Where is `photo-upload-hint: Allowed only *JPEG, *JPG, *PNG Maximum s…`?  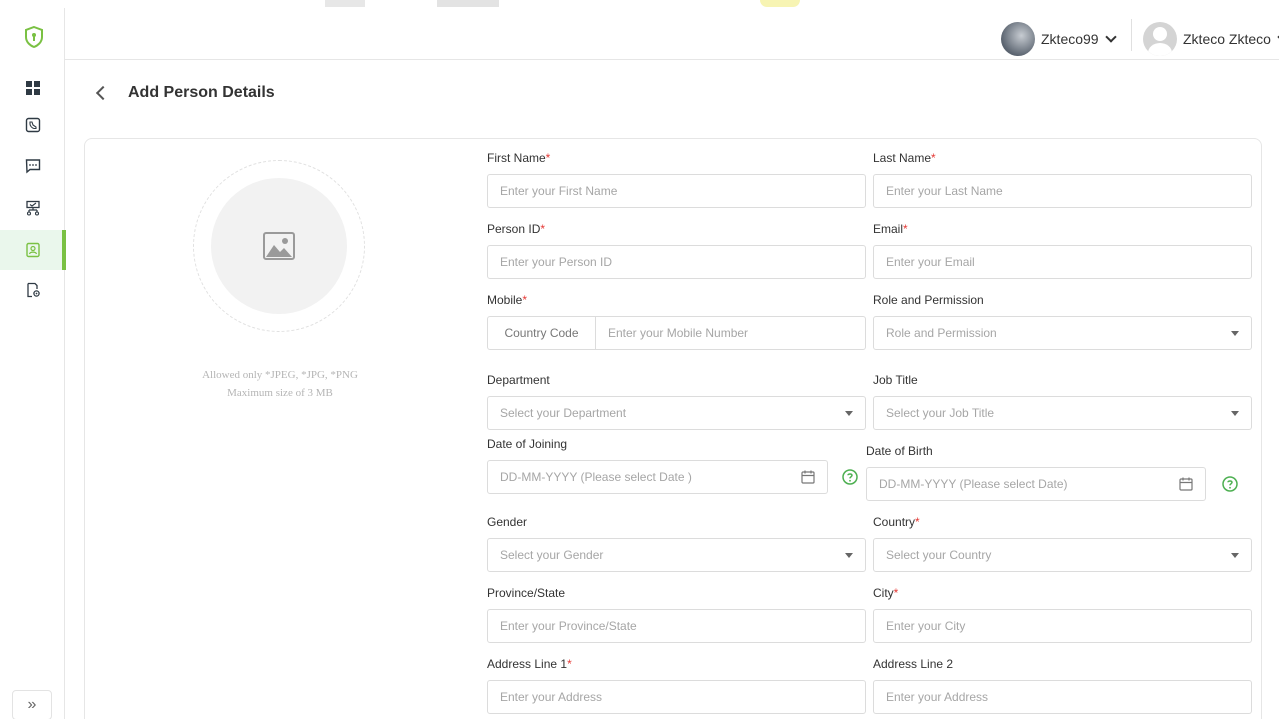 photo-upload-hint: Allowed only *JPEG, *JPG, *PNG Maximum s… is located at coordinates (280, 384).